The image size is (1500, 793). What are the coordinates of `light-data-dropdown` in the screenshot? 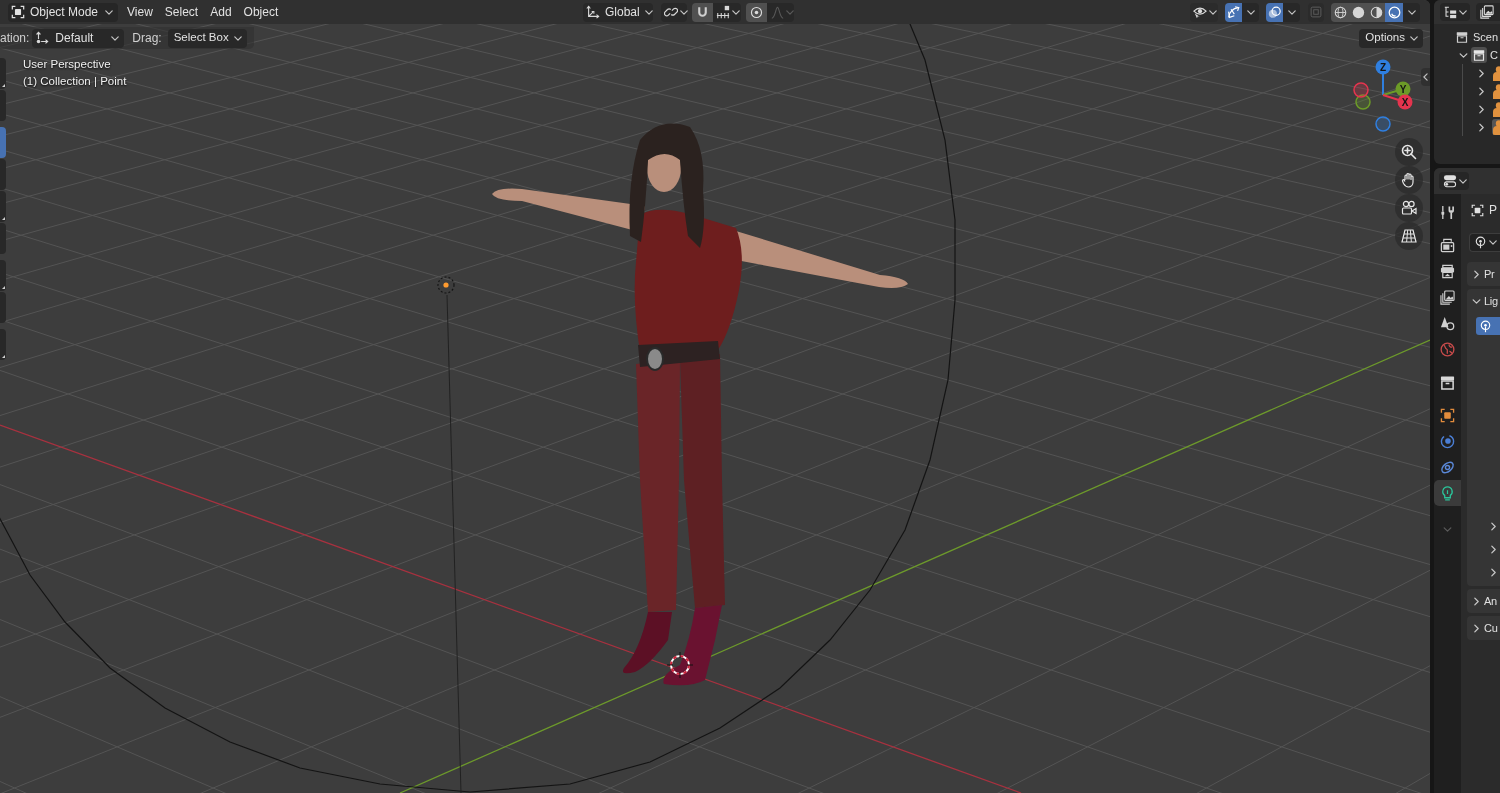 It's located at (1484, 242).